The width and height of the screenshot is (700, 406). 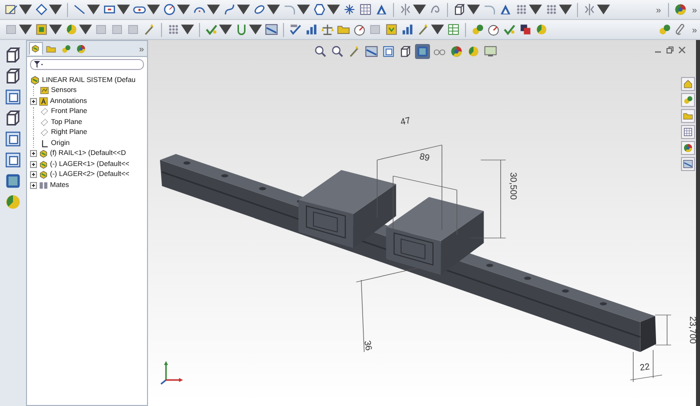 I want to click on section-view-icon, so click(x=371, y=51).